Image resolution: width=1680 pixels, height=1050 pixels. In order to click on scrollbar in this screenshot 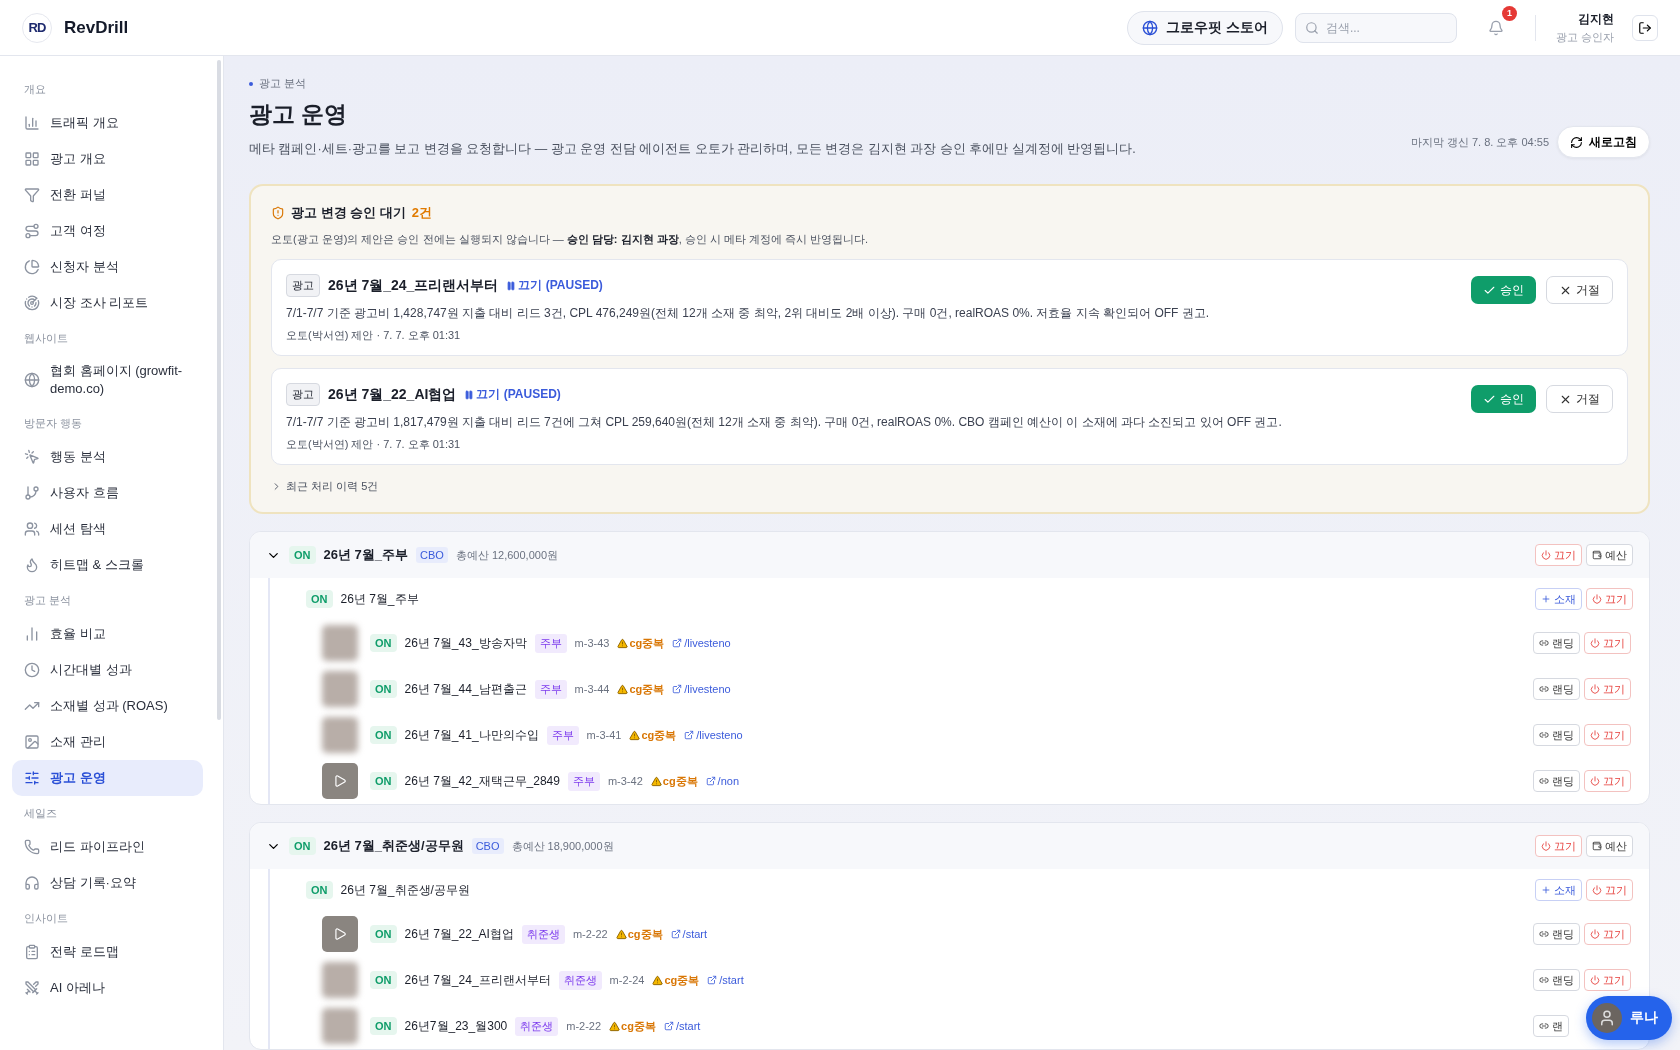, I will do `click(219, 390)`.